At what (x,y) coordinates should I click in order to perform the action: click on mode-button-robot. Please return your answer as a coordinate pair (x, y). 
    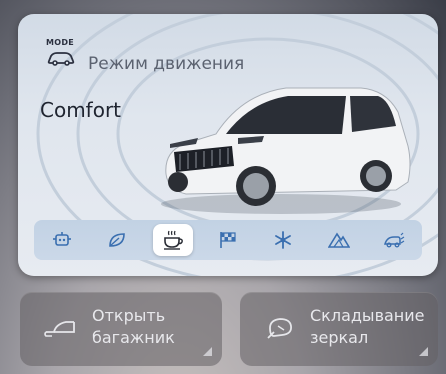
    Looking at the image, I should click on (62, 240).